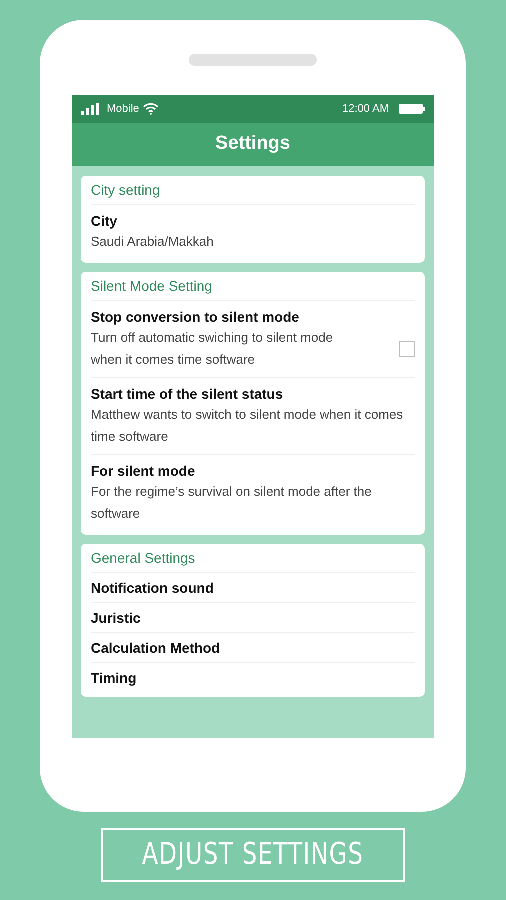 This screenshot has width=506, height=900. I want to click on carrier-label: Mobile, so click(123, 109).